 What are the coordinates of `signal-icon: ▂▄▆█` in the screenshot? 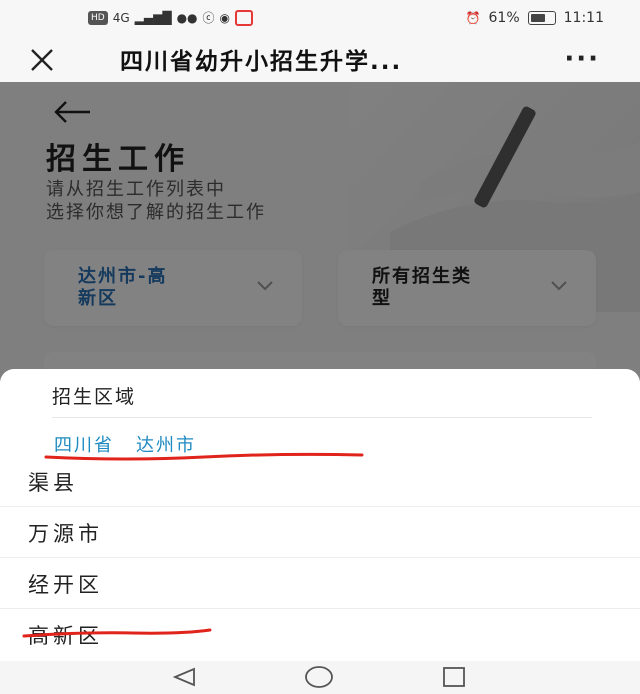 It's located at (153, 18).